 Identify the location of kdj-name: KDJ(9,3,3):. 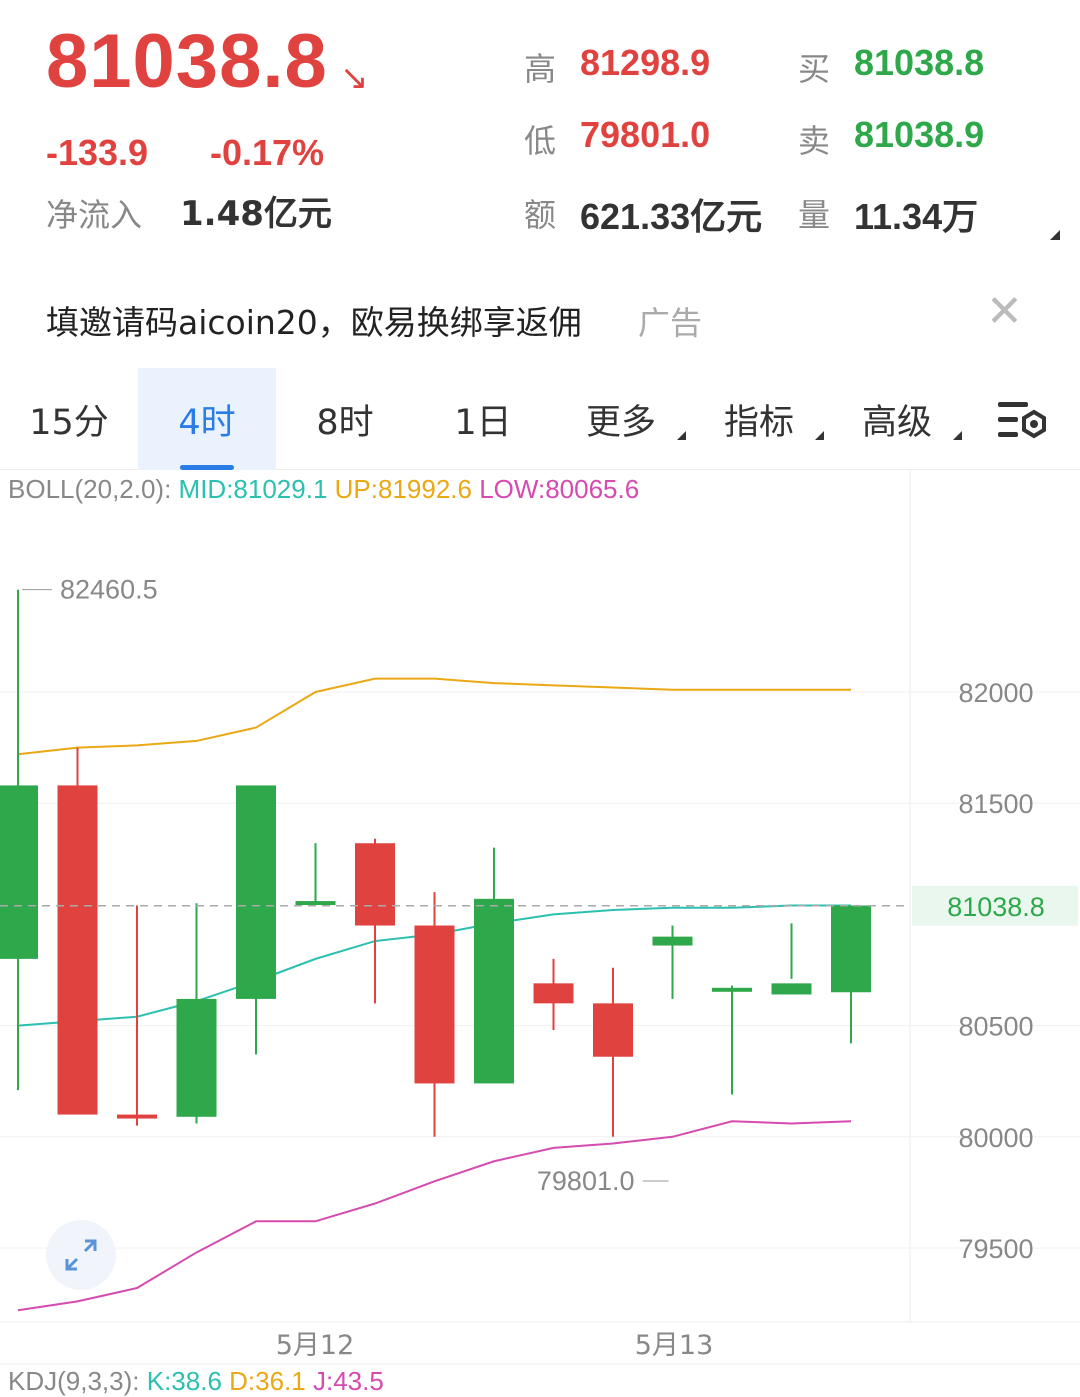
(74, 1381).